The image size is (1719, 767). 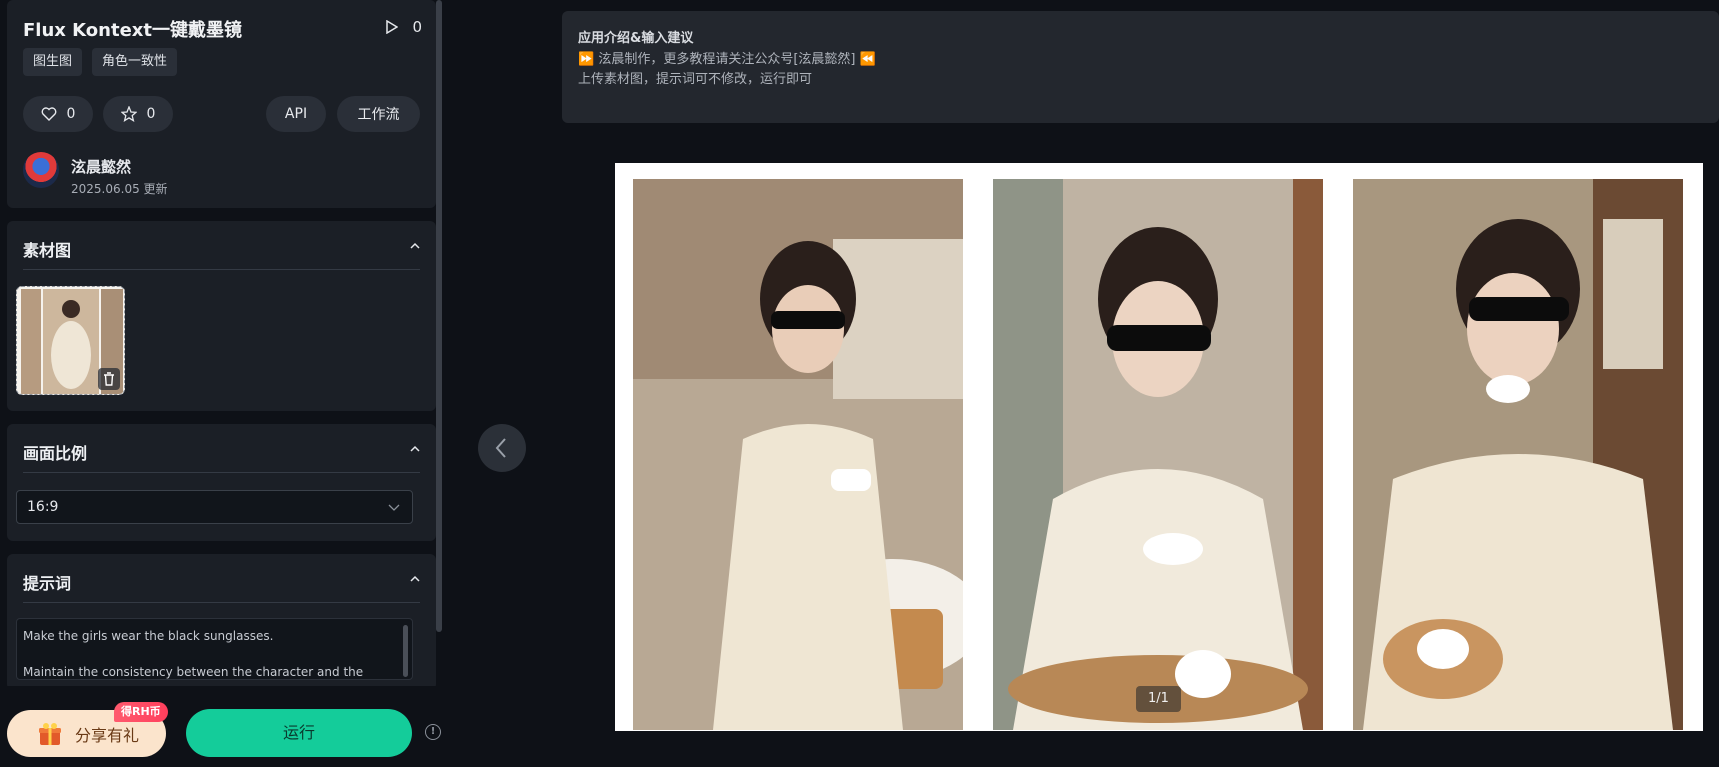 What do you see at coordinates (107, 735) in the screenshot?
I see `share-label: 分享有礼` at bounding box center [107, 735].